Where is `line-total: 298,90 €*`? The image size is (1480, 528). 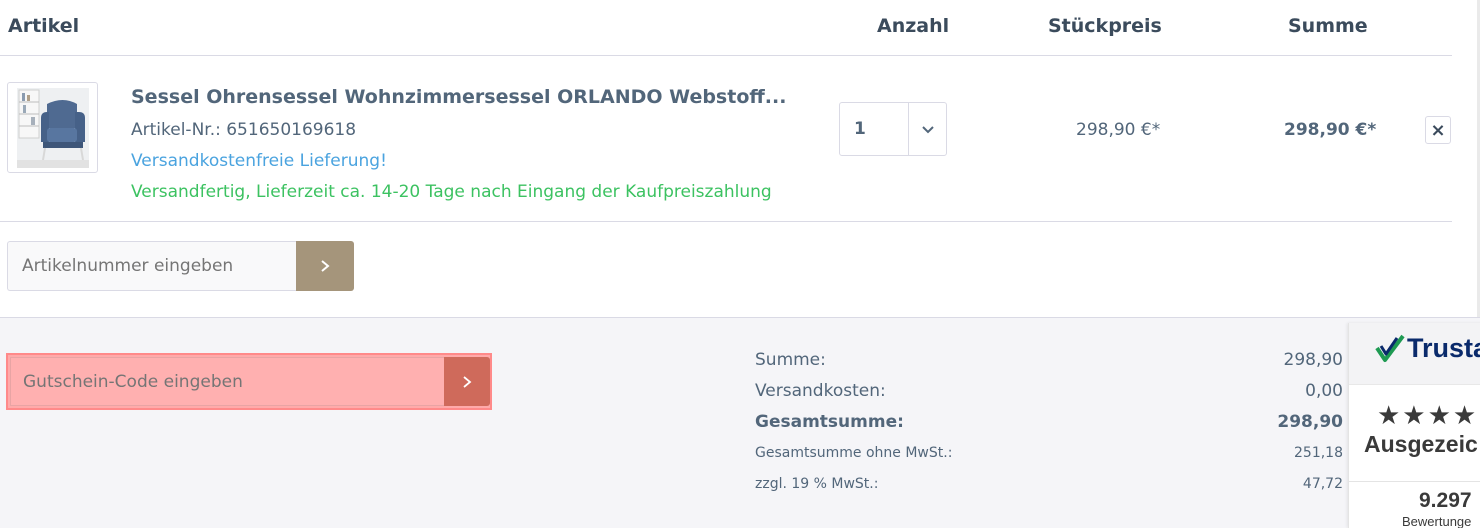
line-total: 298,90 €* is located at coordinates (1330, 130).